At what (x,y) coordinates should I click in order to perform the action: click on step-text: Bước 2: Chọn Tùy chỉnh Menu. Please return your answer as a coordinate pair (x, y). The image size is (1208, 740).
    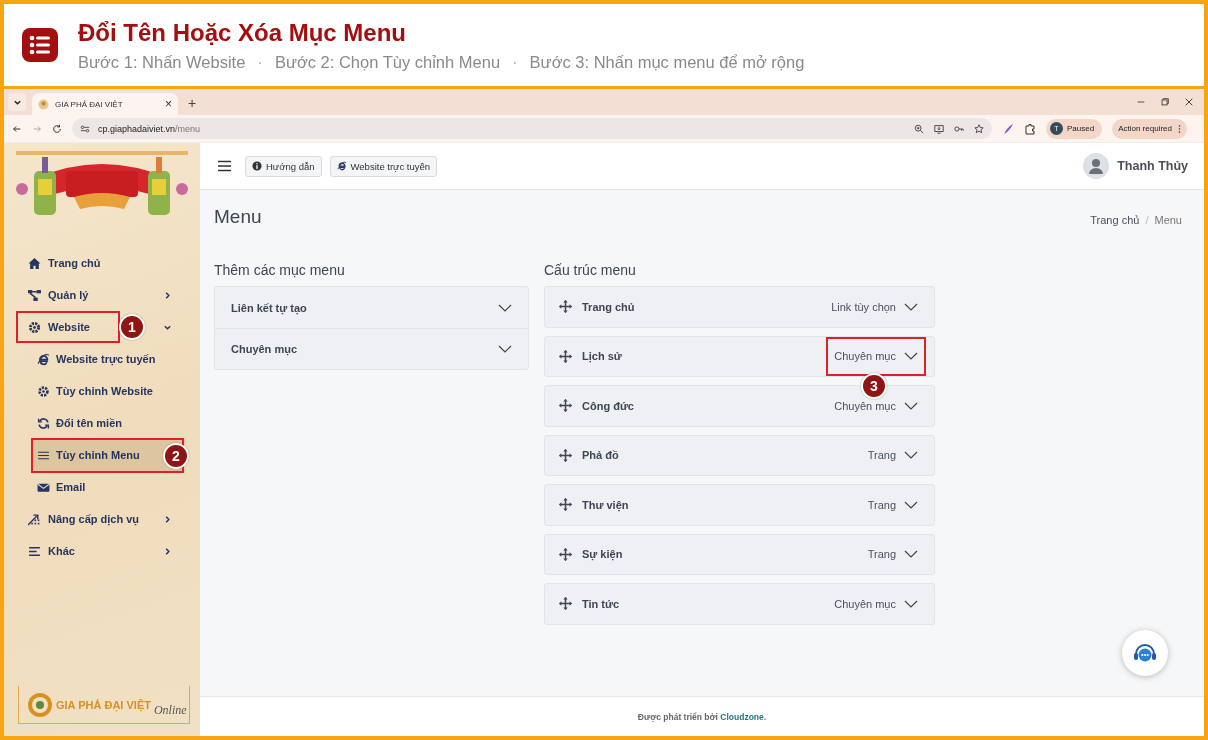
    Looking at the image, I should click on (387, 62).